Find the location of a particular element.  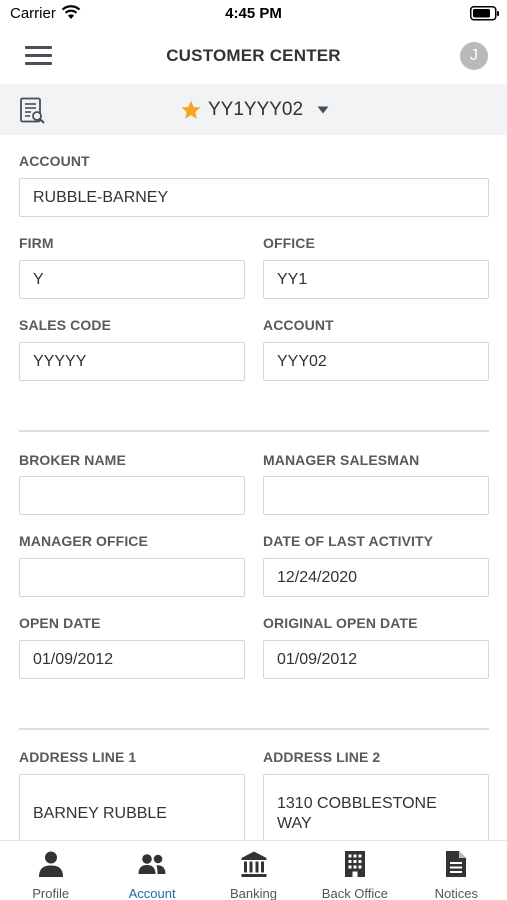

people-icon is located at coordinates (152, 864).